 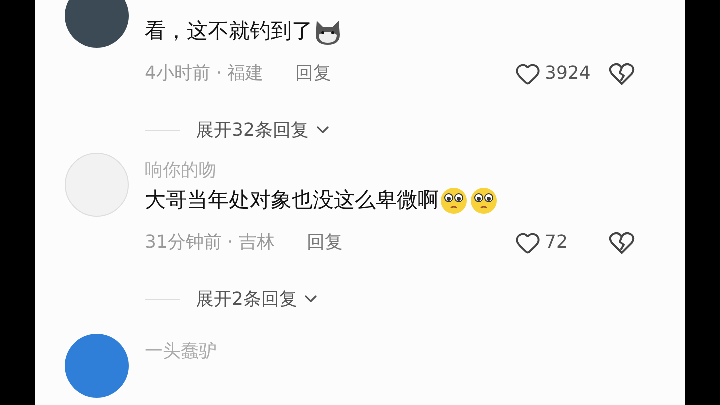 What do you see at coordinates (292, 200) in the screenshot?
I see `comment-text: 大哥当年处对象也没这么卑微啊` at bounding box center [292, 200].